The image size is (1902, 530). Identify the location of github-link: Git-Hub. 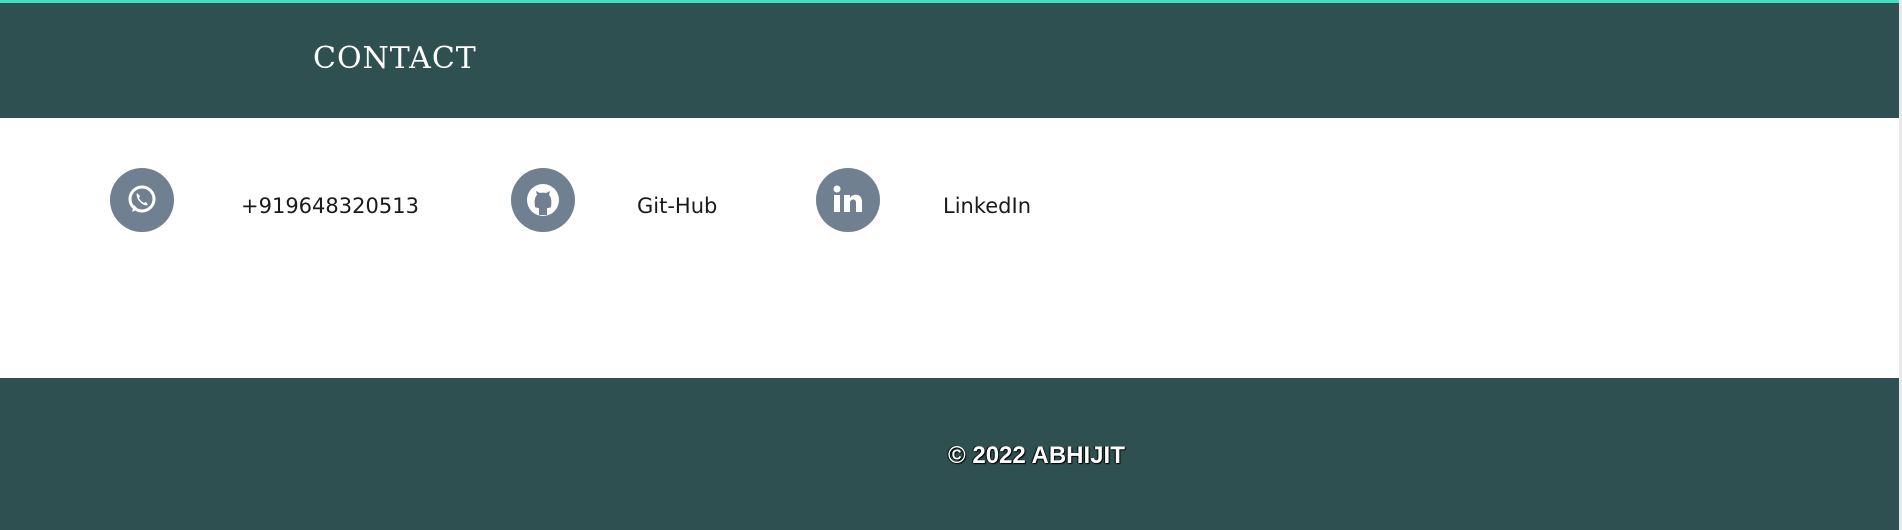
(677, 206).